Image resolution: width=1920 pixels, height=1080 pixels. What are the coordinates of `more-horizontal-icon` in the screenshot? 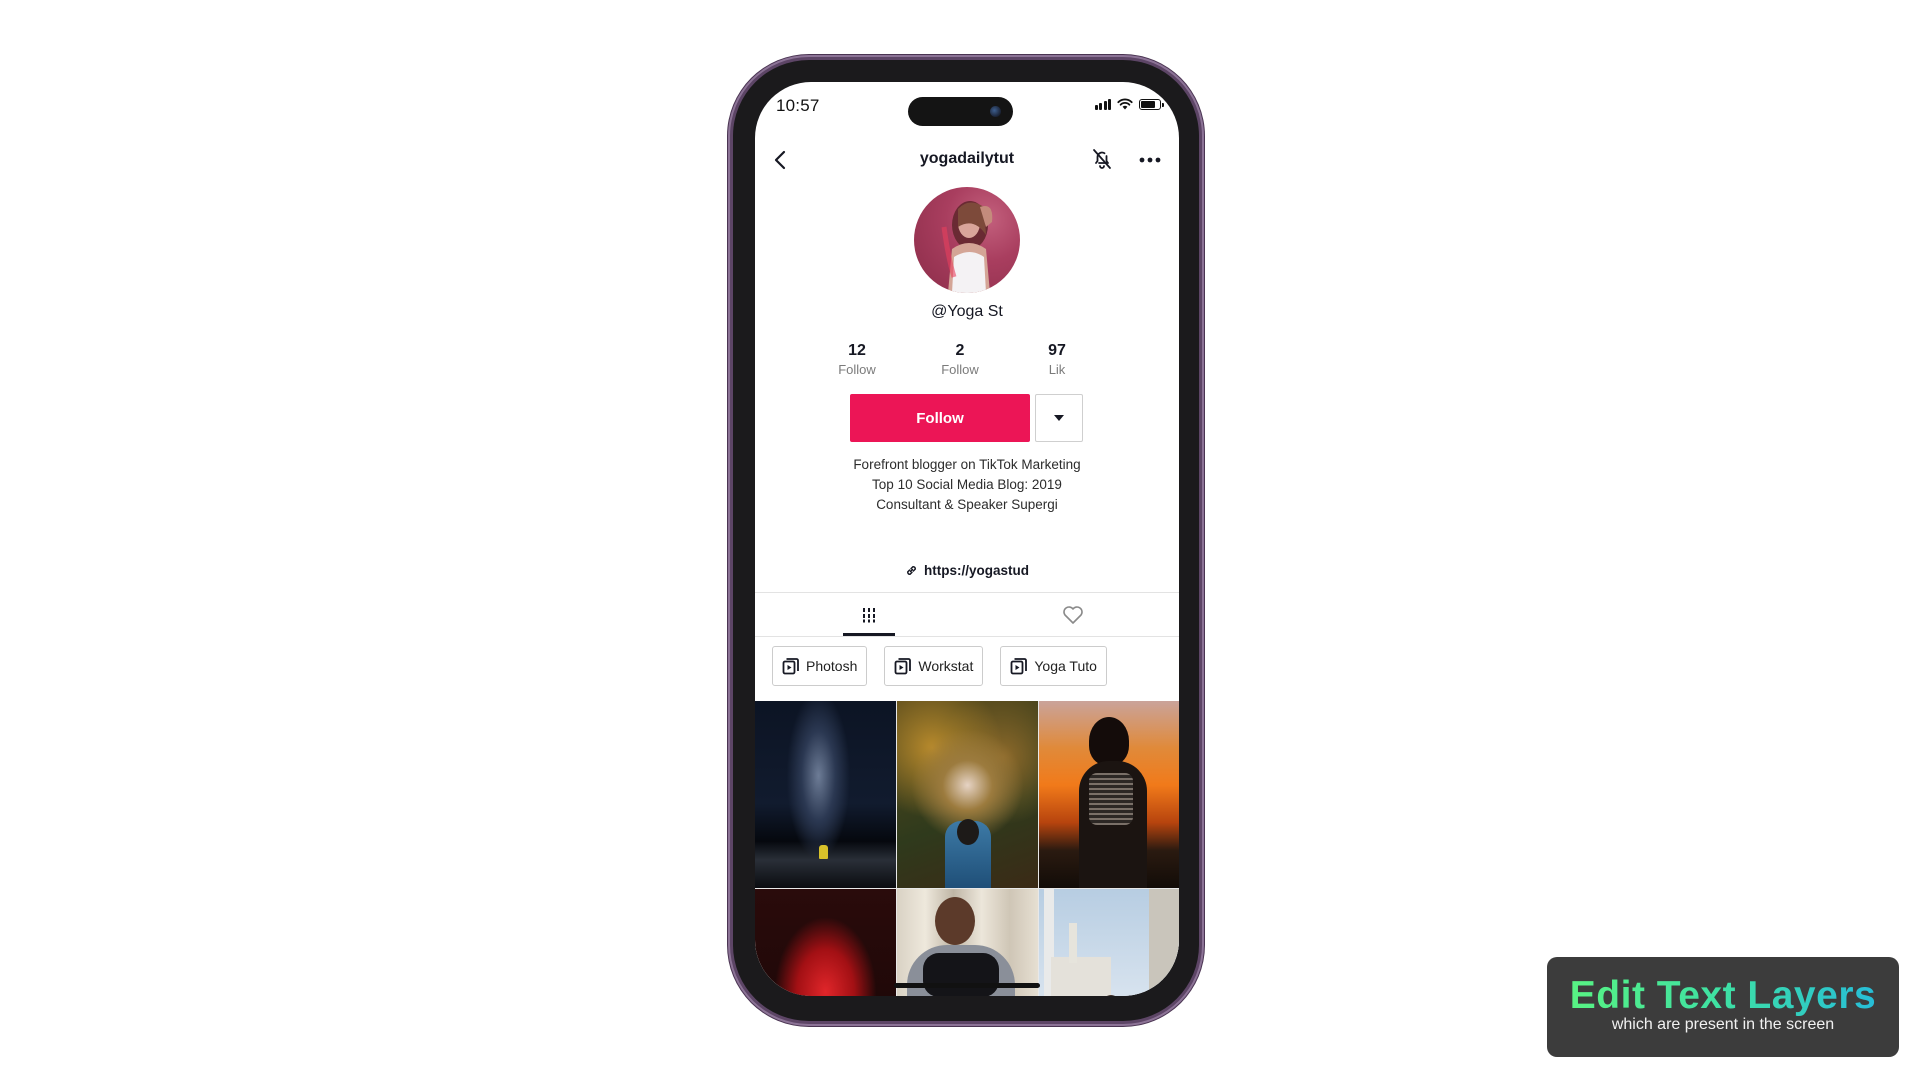 It's located at (1150, 160).